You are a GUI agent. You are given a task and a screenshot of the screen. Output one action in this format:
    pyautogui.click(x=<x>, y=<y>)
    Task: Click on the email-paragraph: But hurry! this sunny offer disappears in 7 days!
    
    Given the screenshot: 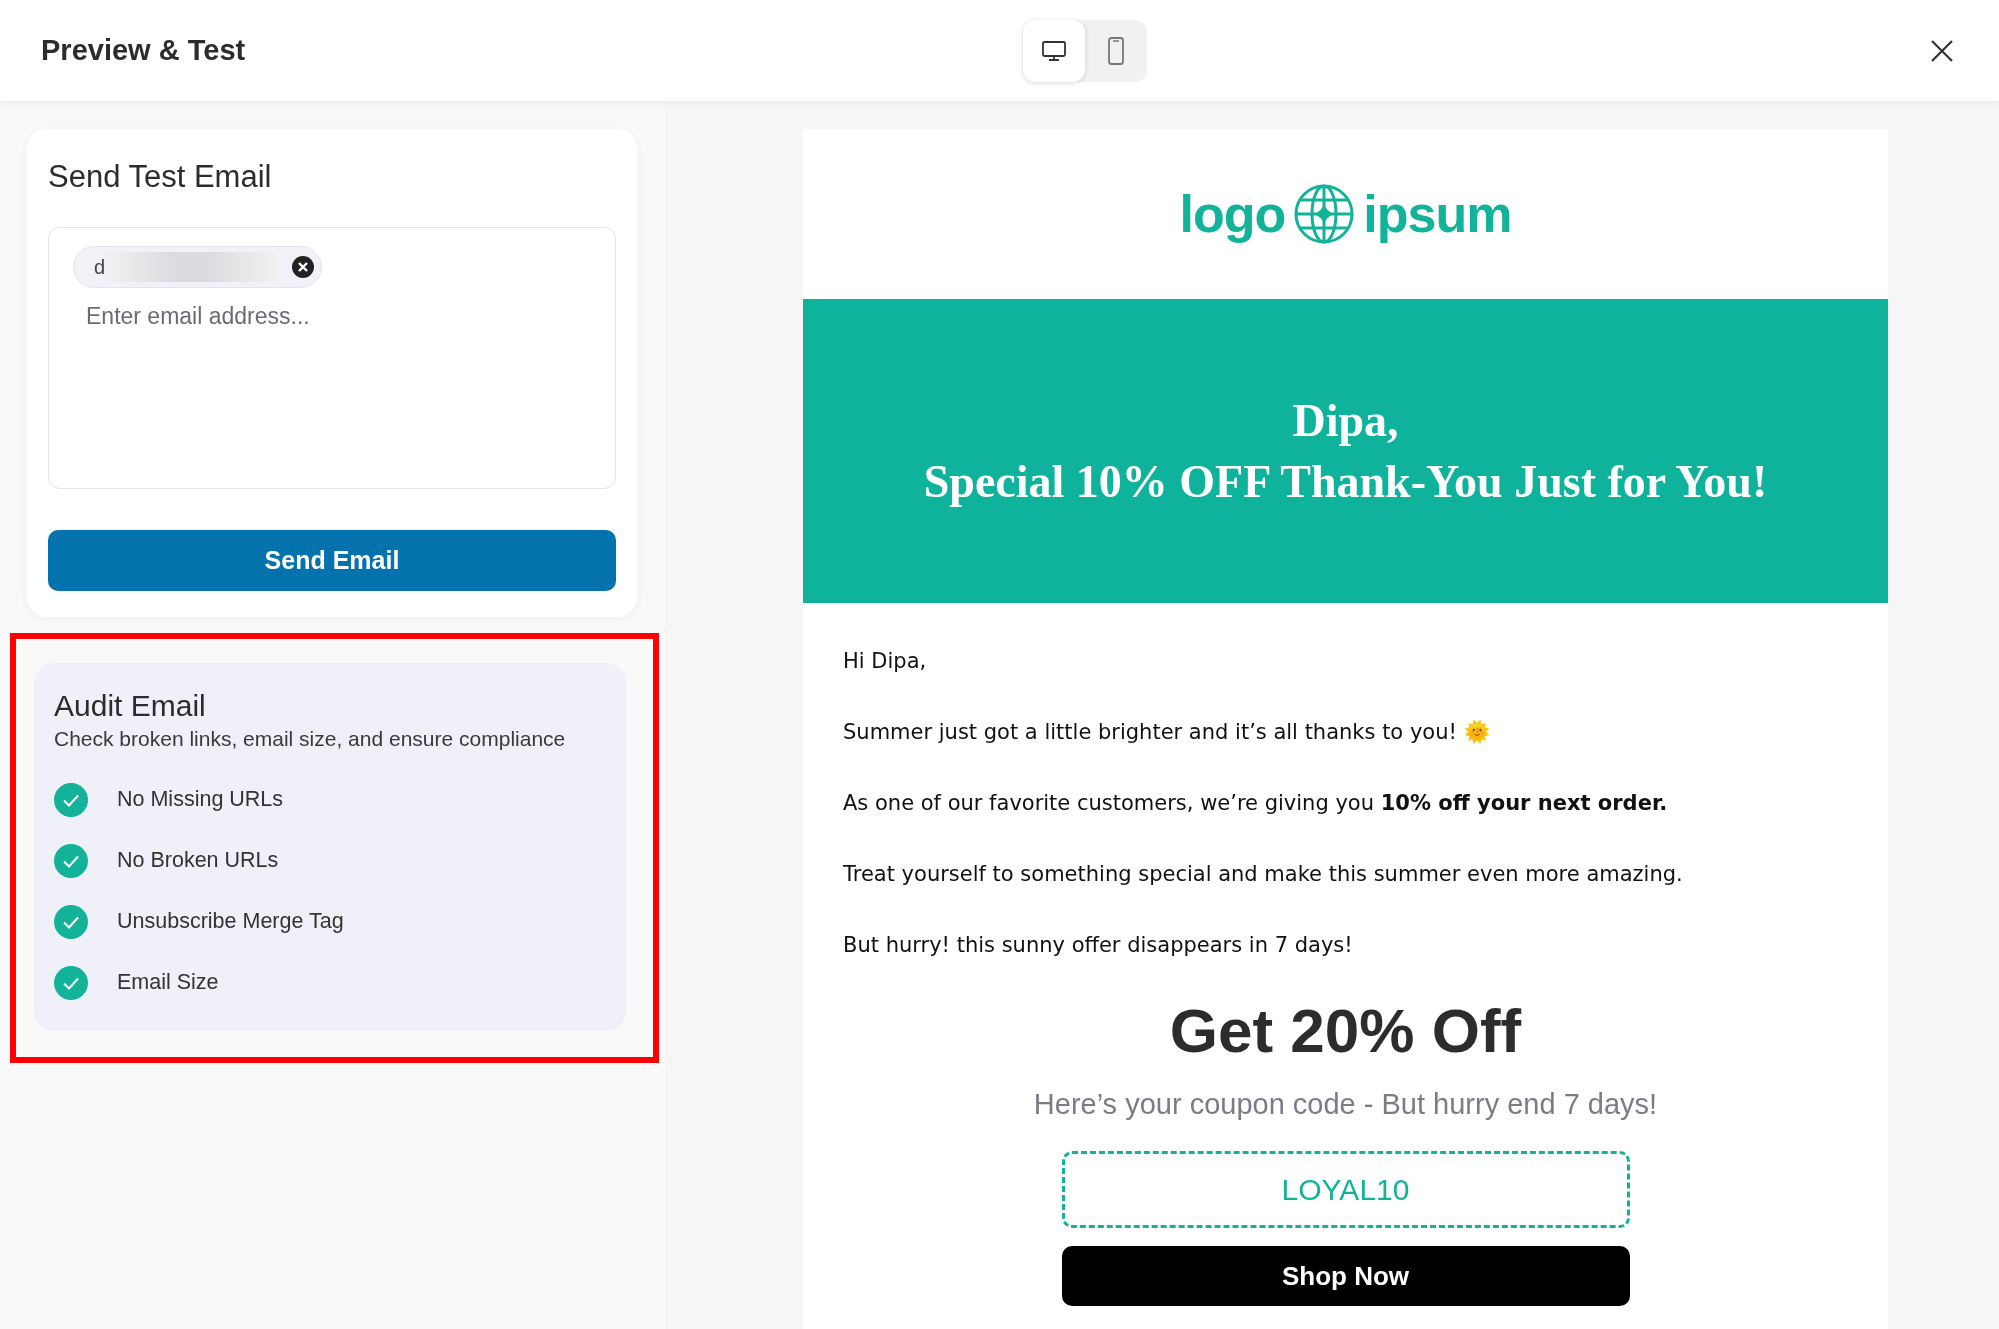 What is the action you would take?
    pyautogui.click(x=1098, y=945)
    